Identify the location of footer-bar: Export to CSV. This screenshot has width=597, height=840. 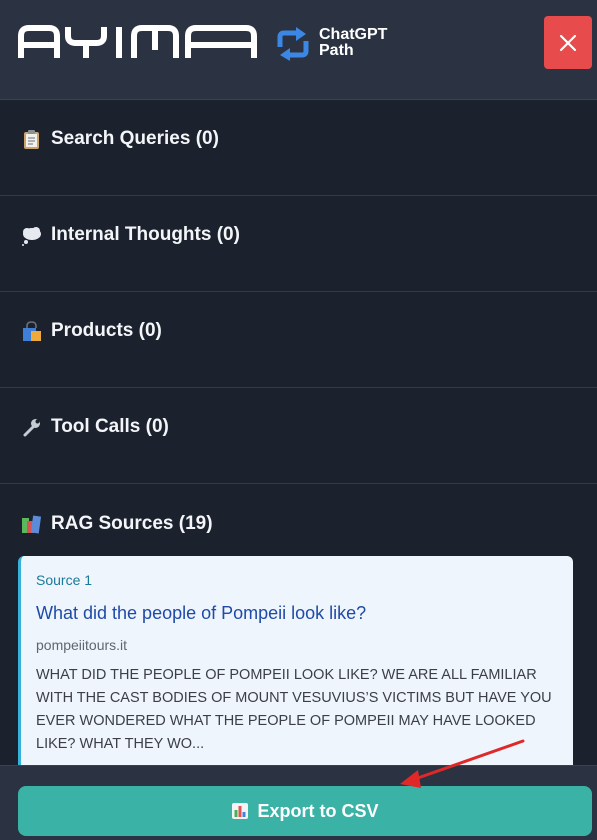
(298, 802).